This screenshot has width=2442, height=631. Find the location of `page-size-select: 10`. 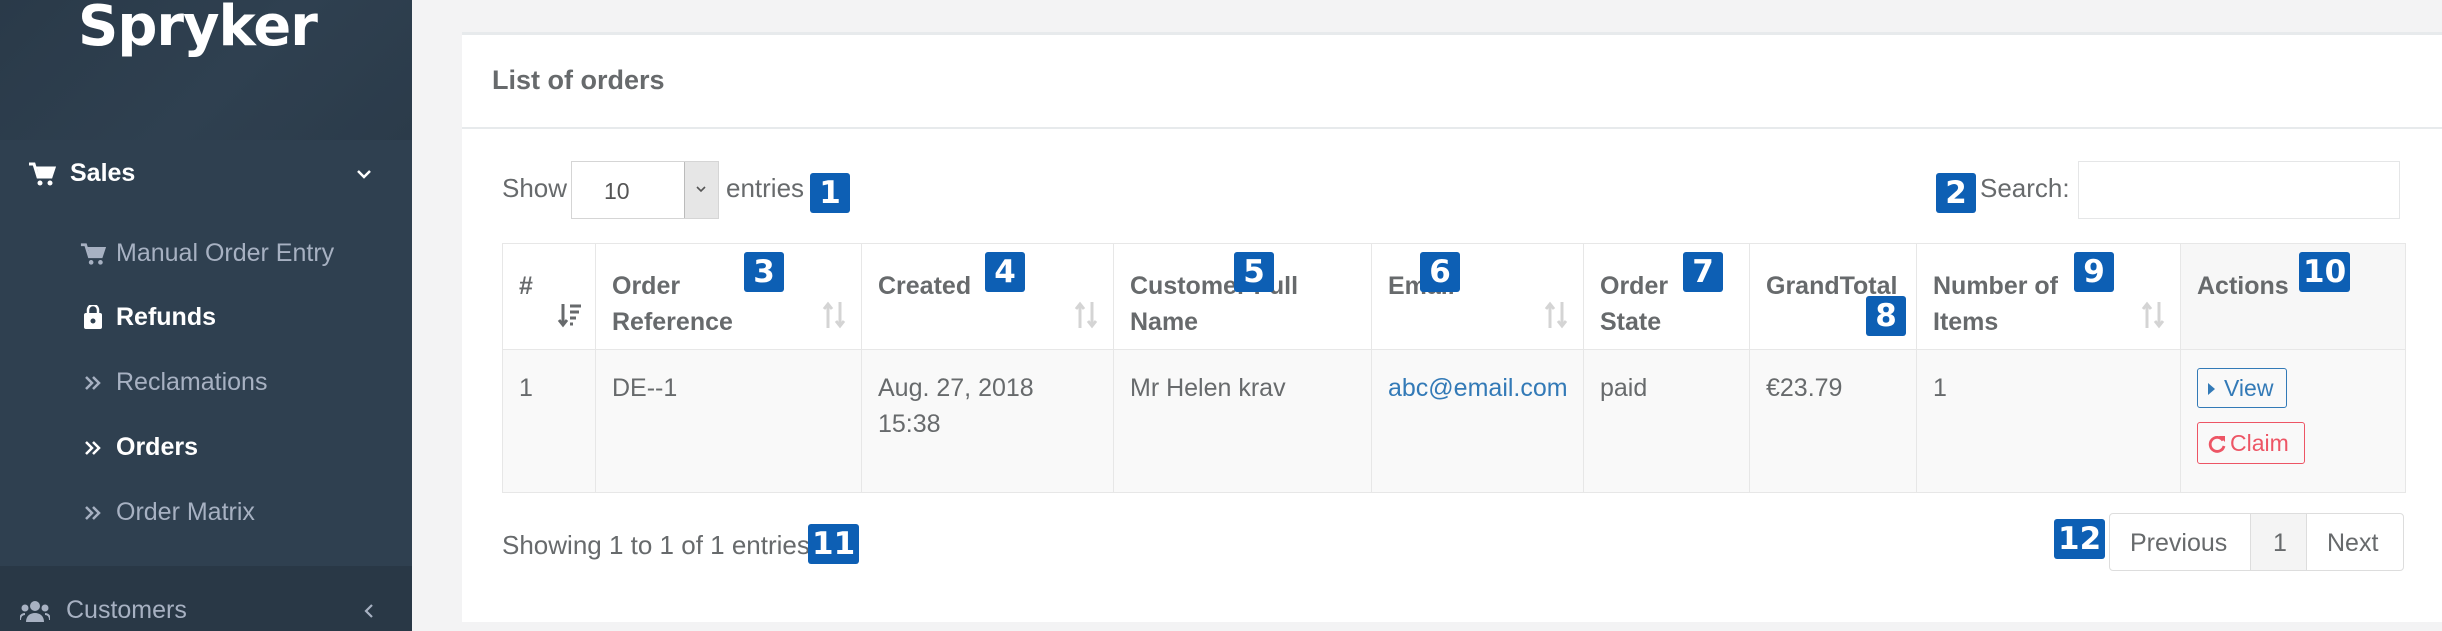

page-size-select: 10 is located at coordinates (645, 190).